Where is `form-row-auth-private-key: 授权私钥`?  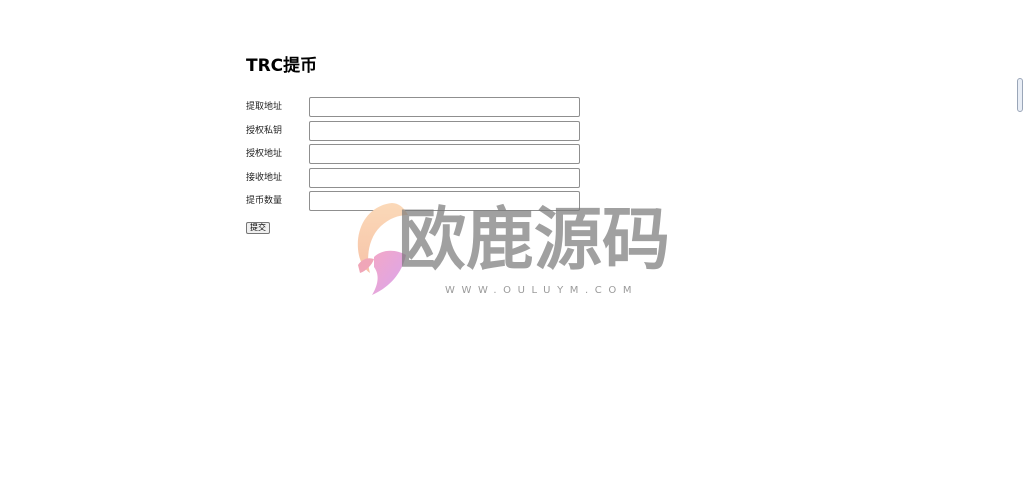
form-row-auth-private-key: 授权私钥 is located at coordinates (416, 130).